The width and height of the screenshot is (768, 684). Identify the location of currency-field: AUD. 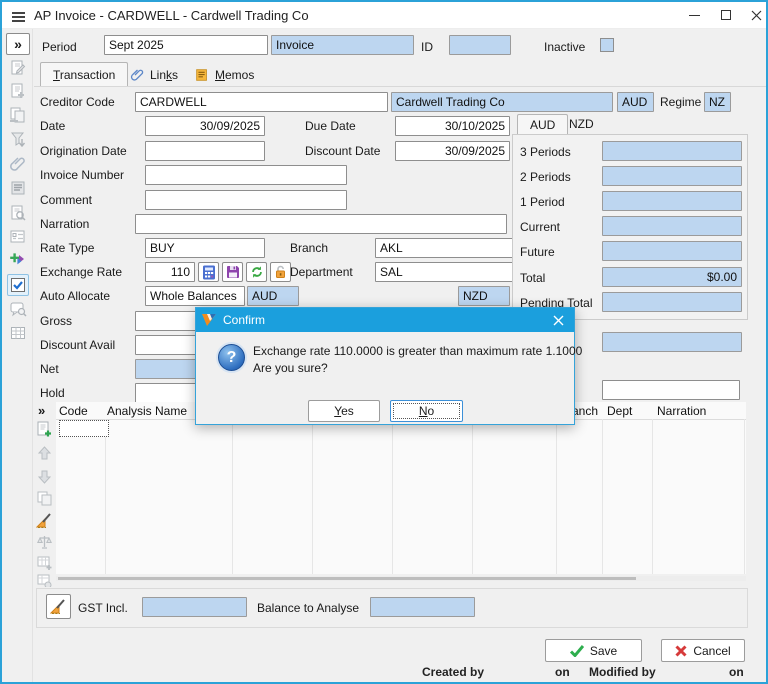
(635, 102).